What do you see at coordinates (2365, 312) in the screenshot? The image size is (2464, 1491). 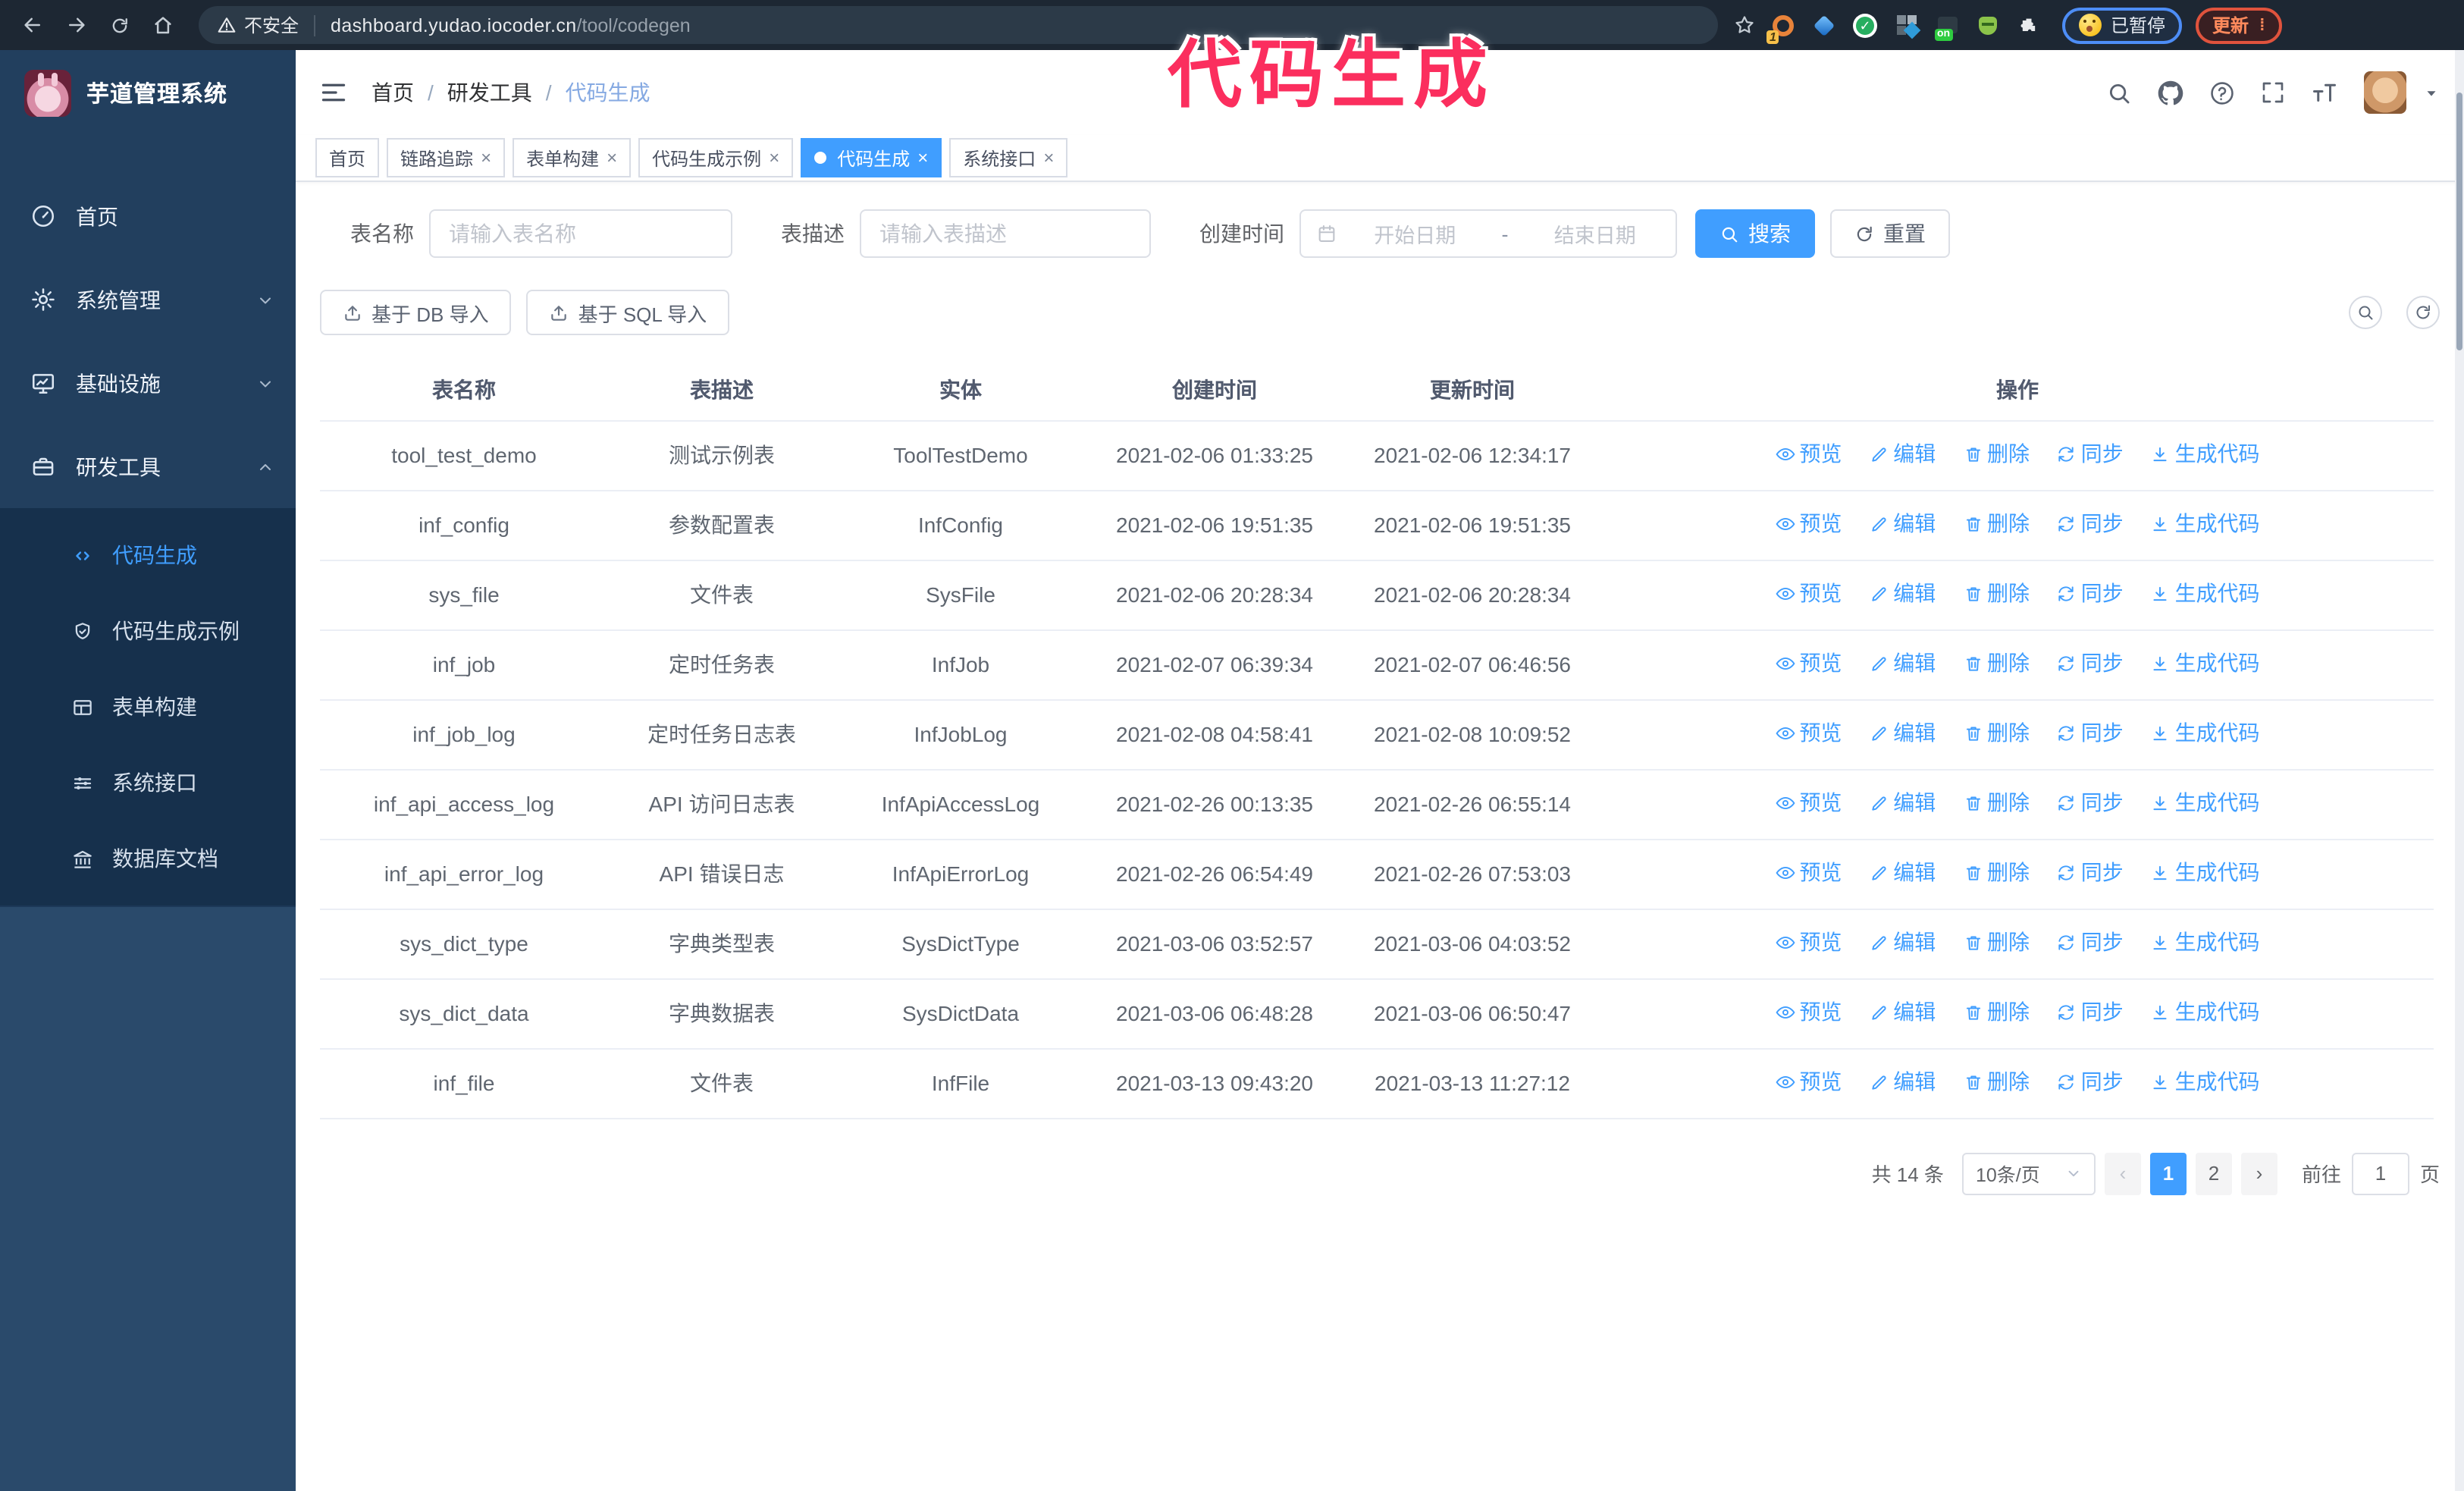 I see `show-search-button` at bounding box center [2365, 312].